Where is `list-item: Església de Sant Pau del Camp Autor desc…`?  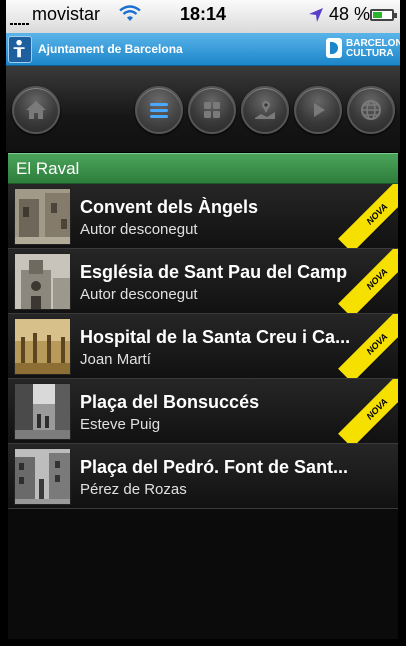 list-item: Església de Sant Pau del Camp Autor desc… is located at coordinates (203, 281).